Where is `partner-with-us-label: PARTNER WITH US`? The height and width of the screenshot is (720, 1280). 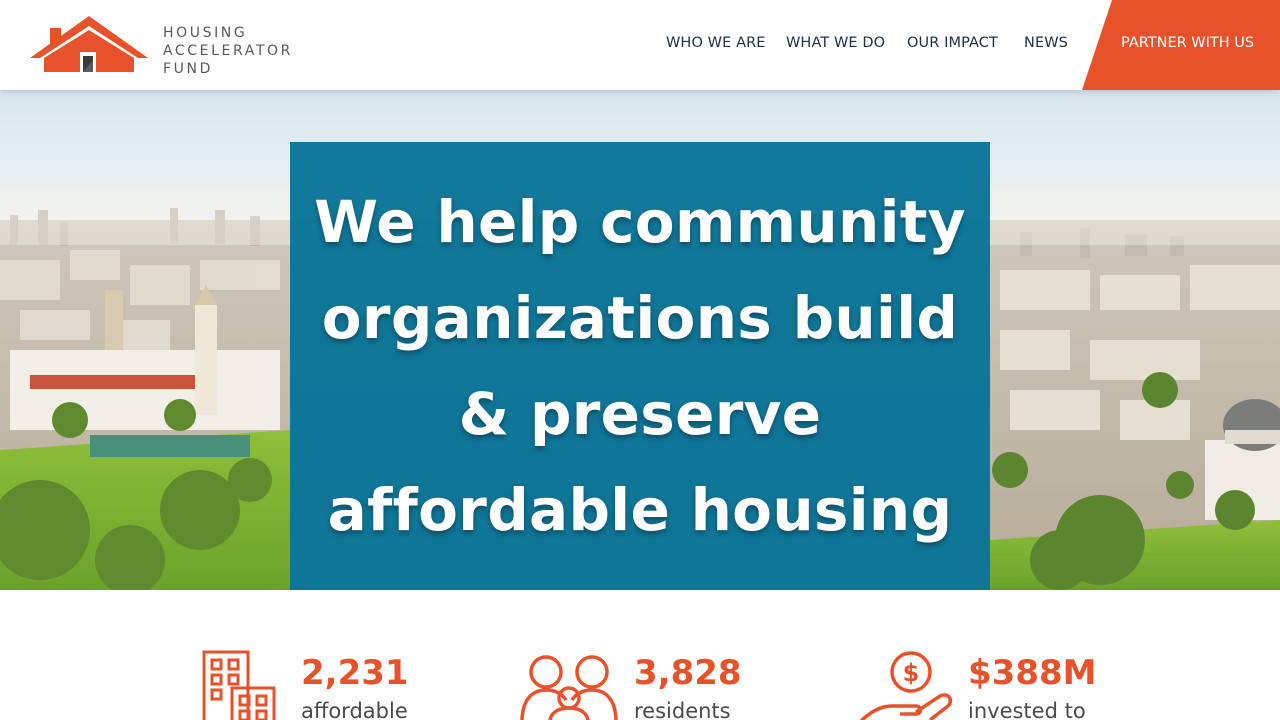
partner-with-us-label: PARTNER WITH US is located at coordinates (1188, 43).